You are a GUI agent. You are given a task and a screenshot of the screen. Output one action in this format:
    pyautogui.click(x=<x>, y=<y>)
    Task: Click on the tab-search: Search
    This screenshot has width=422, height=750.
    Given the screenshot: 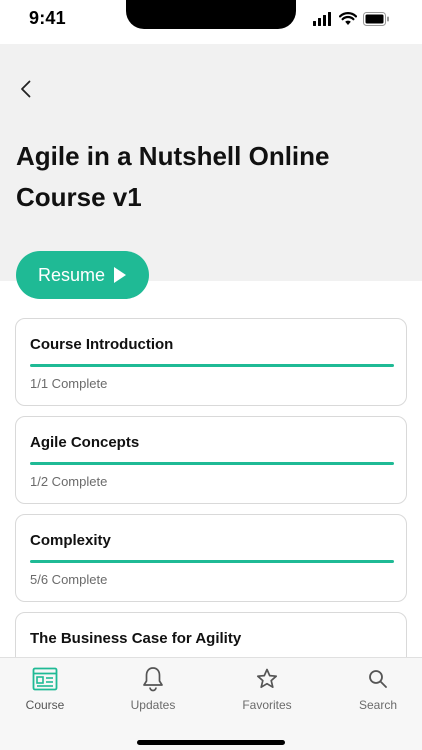 What is the action you would take?
    pyautogui.click(x=377, y=689)
    